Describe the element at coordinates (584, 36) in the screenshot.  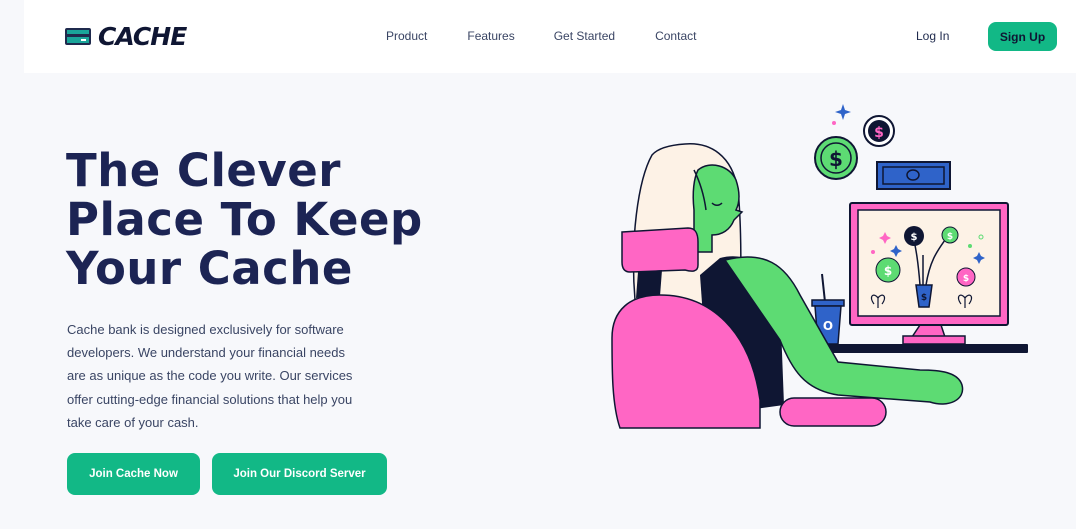
I see `nav-link-get-started: Get Started` at that location.